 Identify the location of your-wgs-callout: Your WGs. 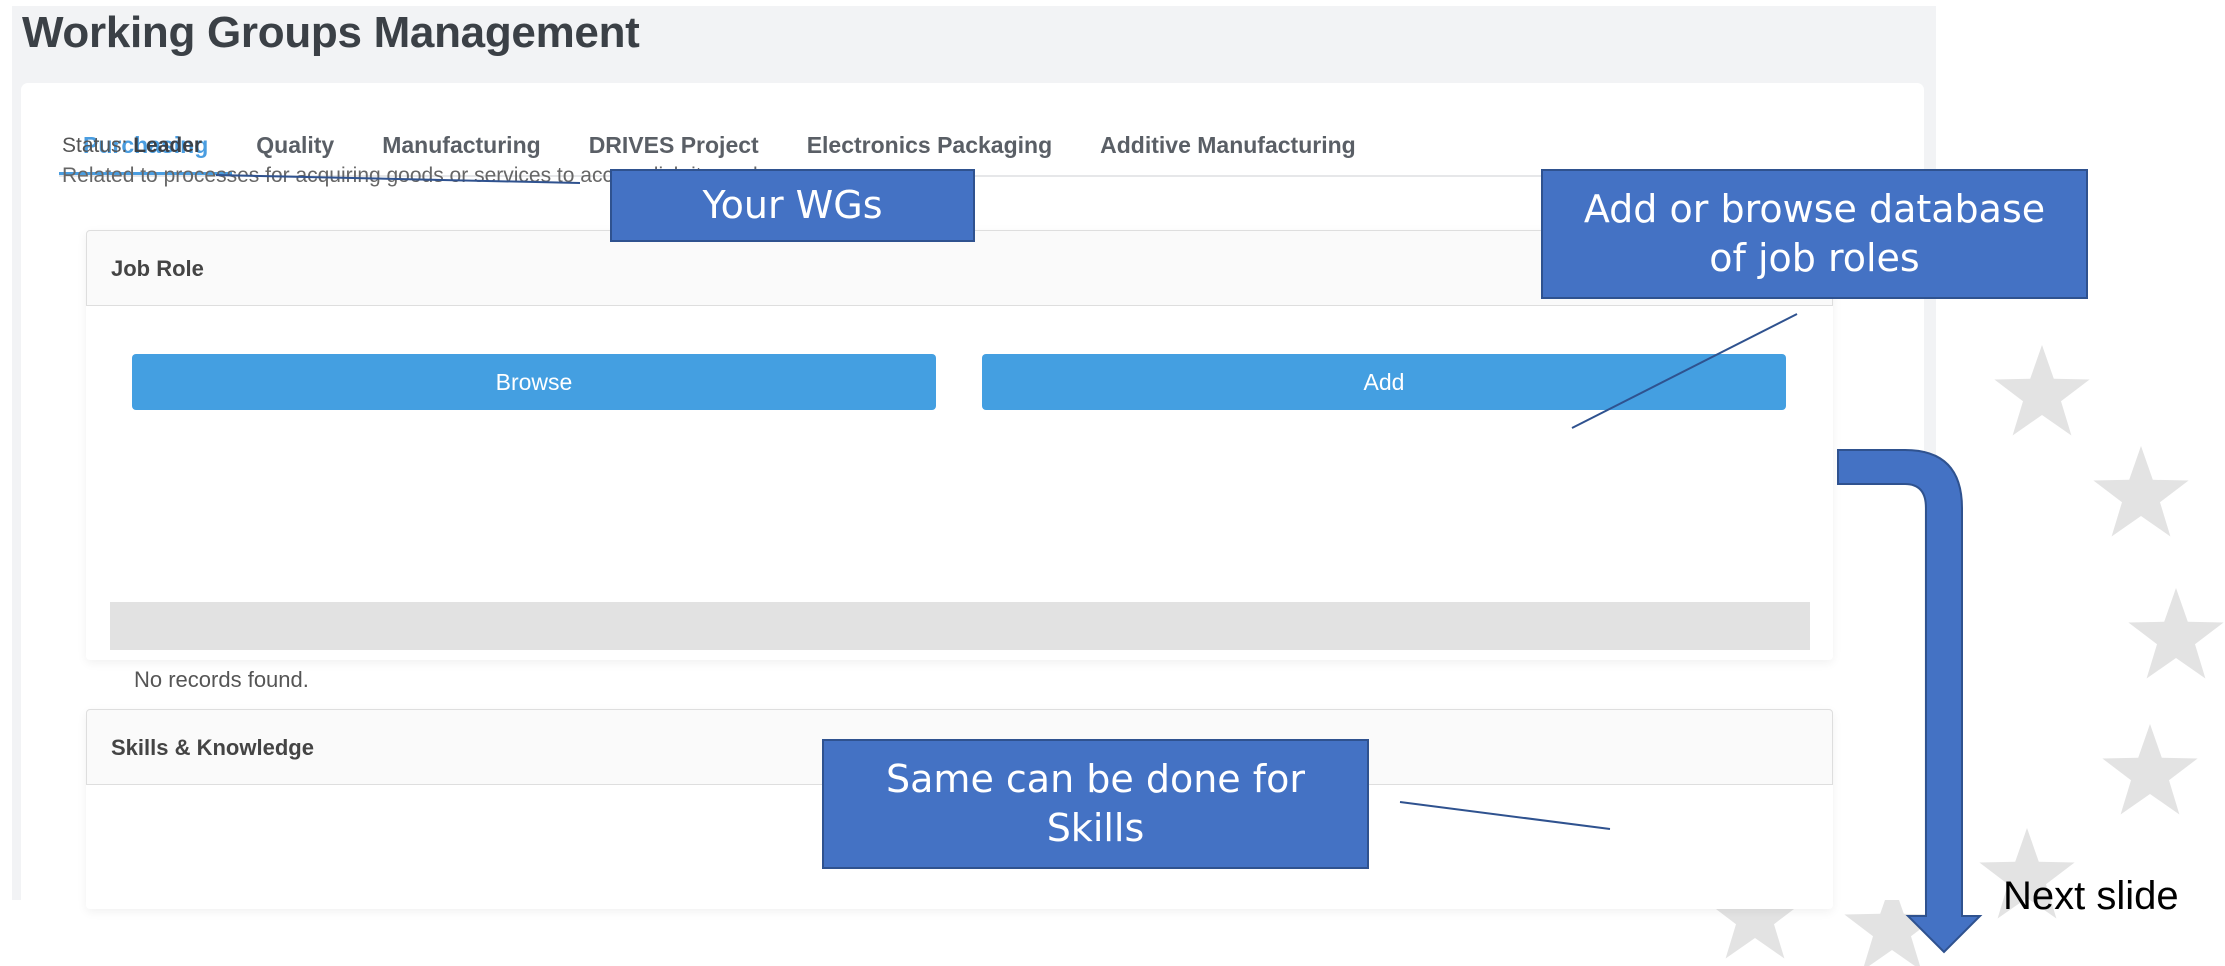
(792, 205).